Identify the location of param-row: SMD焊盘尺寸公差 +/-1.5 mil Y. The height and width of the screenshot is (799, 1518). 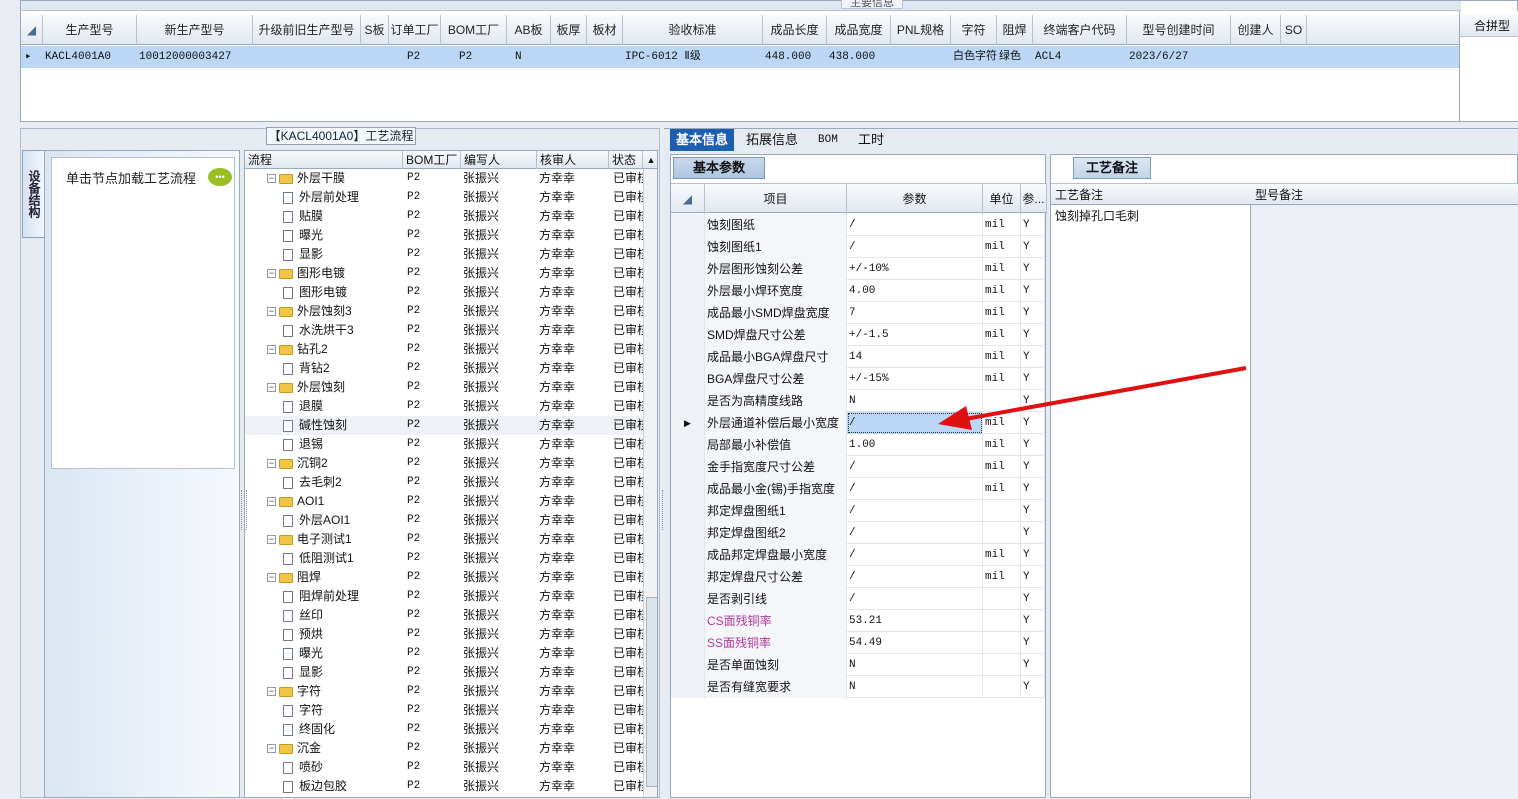
(858, 335).